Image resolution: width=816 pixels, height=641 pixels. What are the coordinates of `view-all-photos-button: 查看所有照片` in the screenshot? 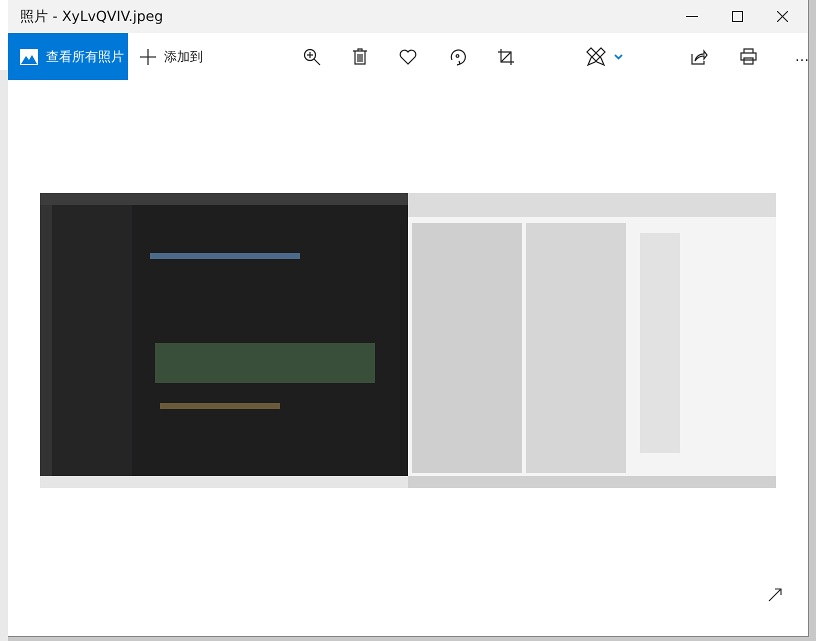 It's located at (68, 56).